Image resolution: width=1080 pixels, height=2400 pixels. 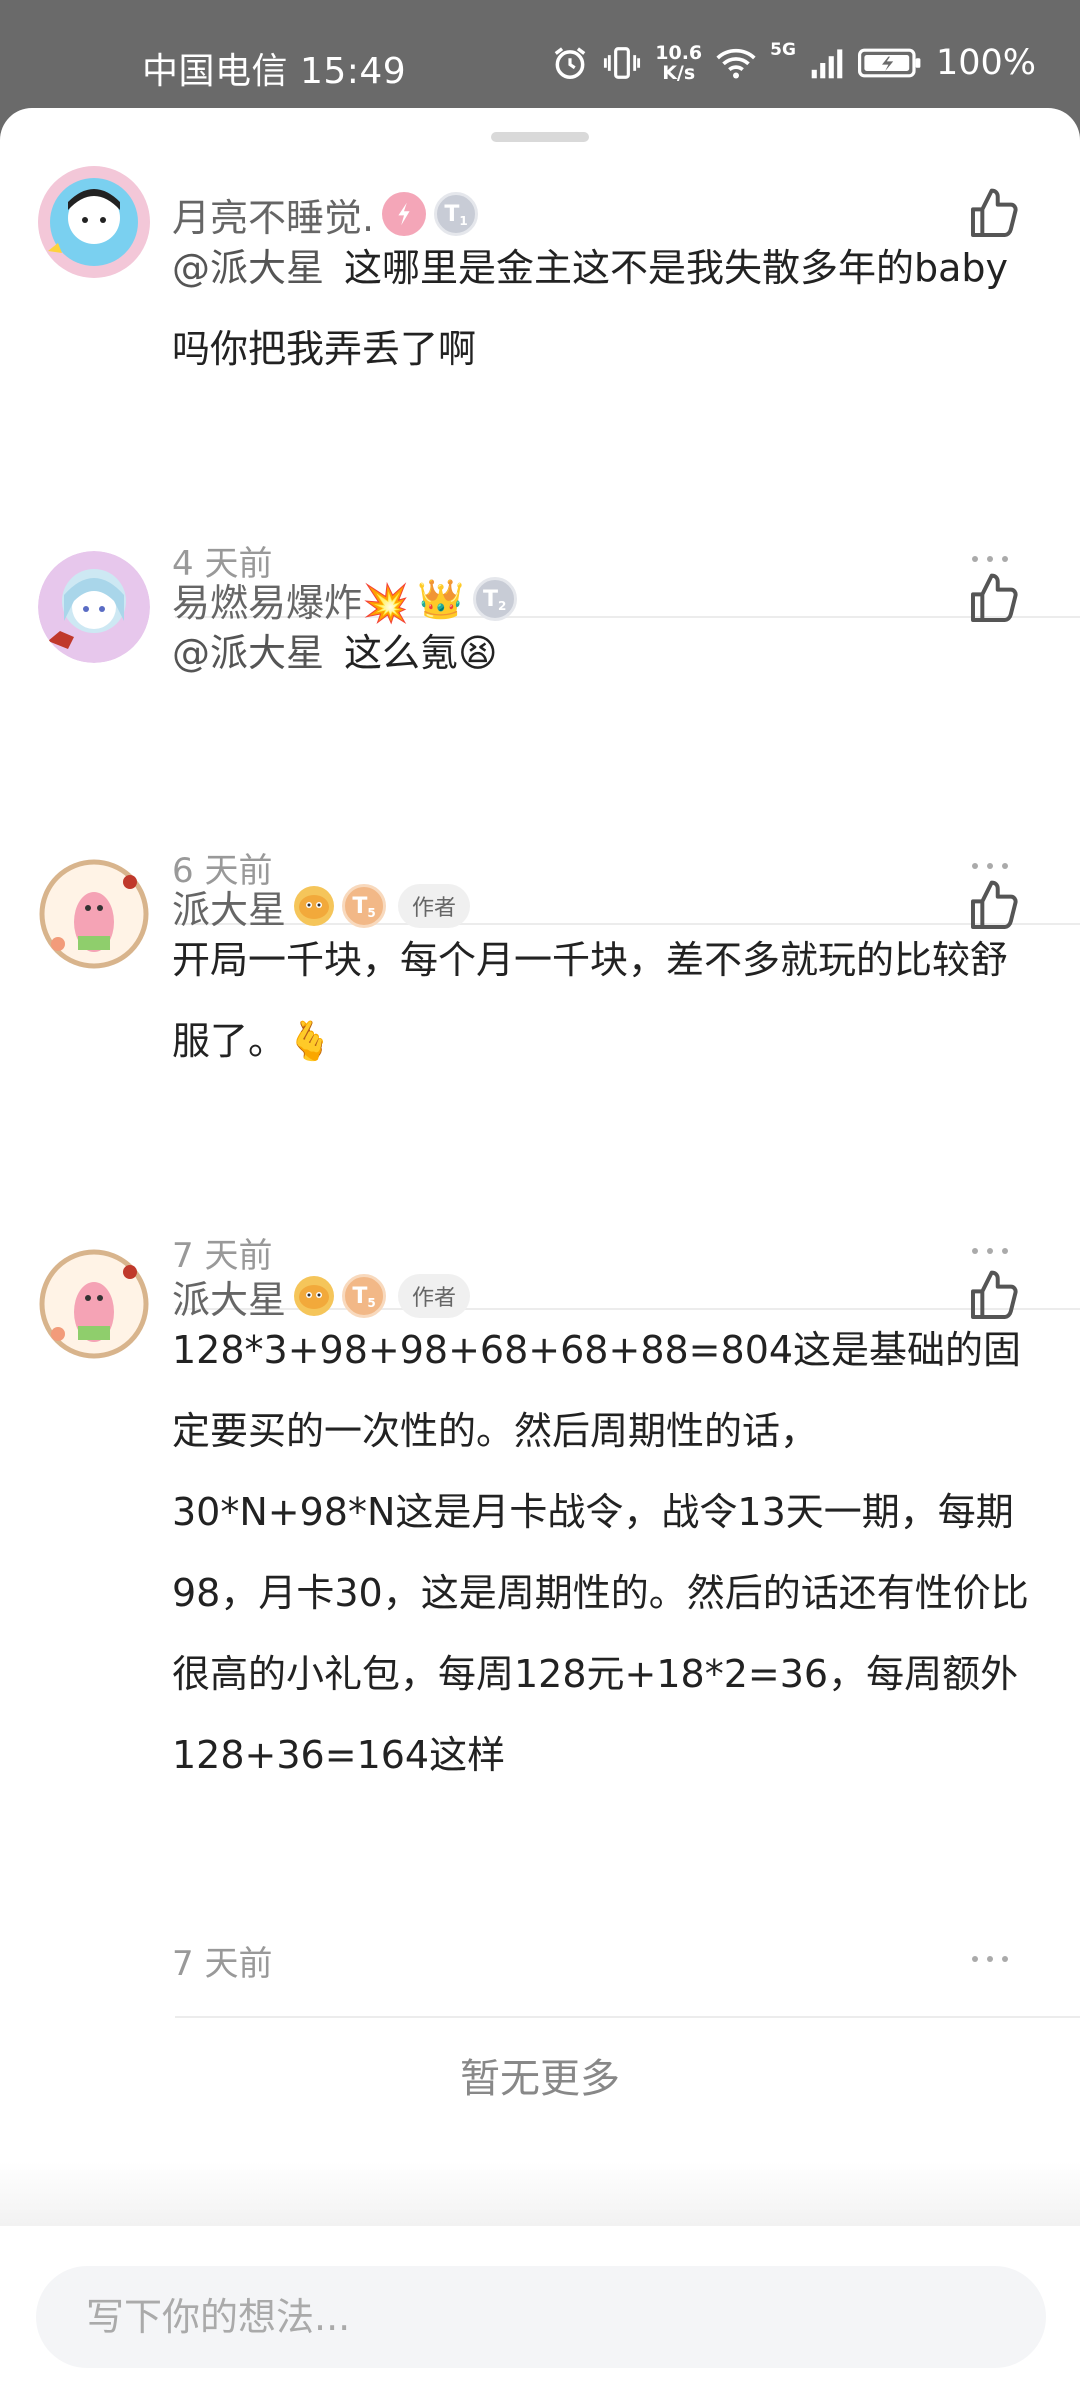 I want to click on vibrate-icon, so click(x=622, y=63).